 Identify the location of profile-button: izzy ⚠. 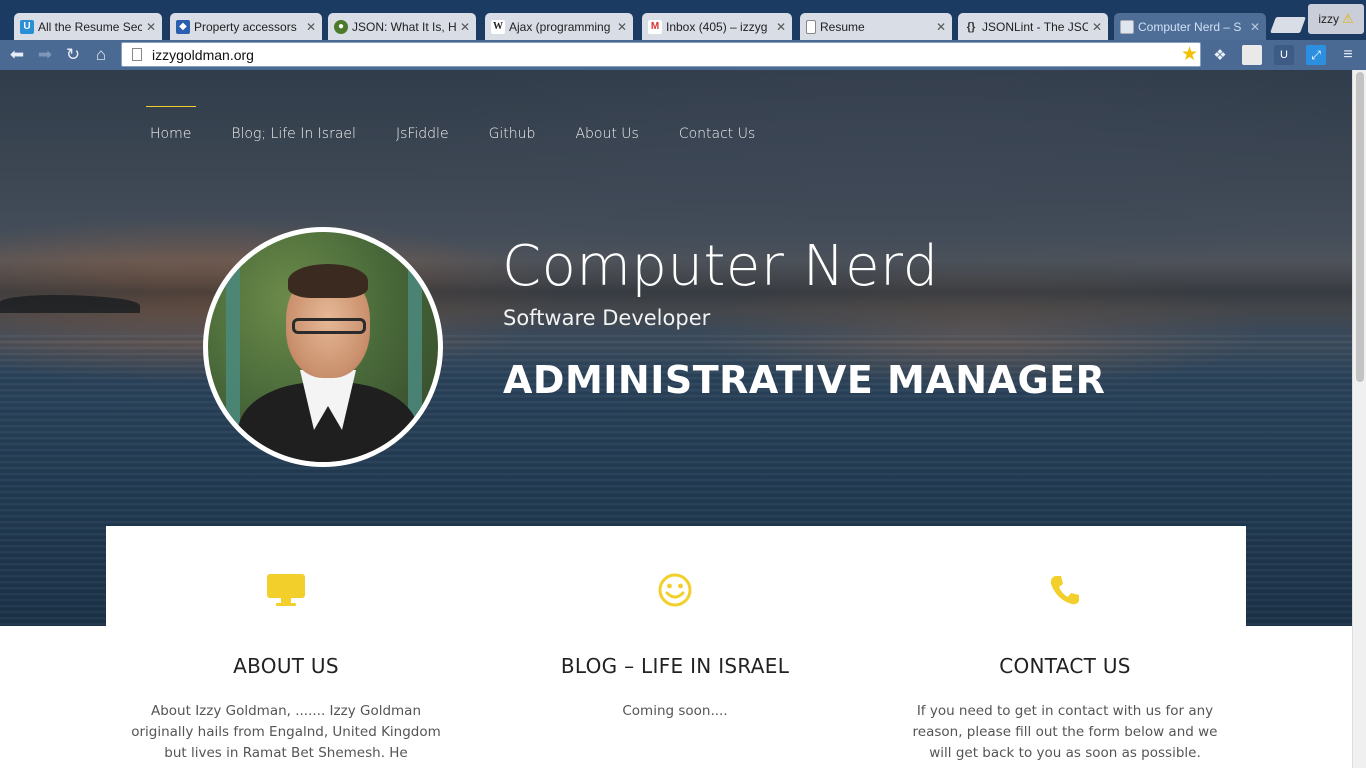
(1336, 19).